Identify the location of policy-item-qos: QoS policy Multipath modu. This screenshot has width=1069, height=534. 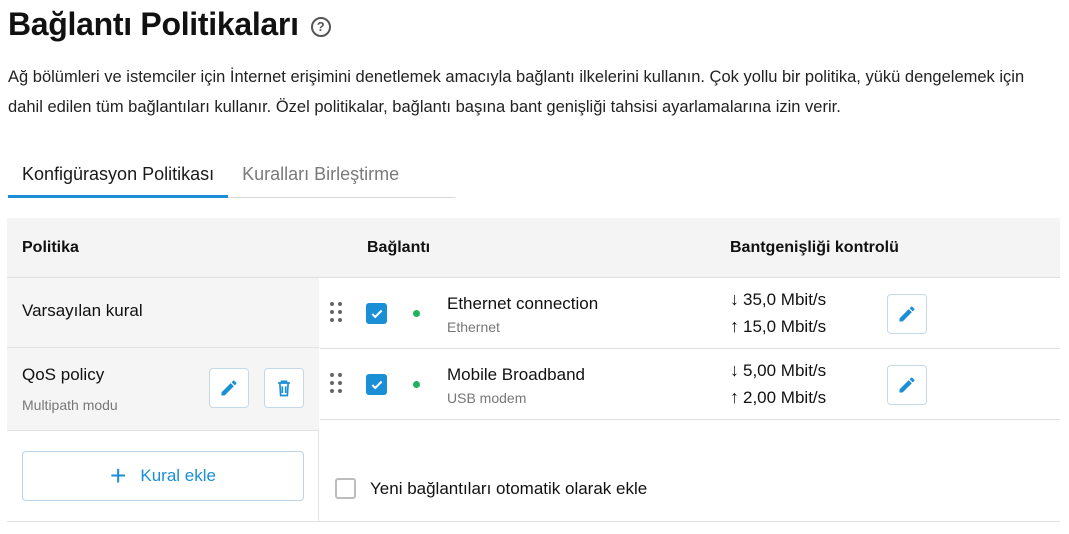
(163, 389).